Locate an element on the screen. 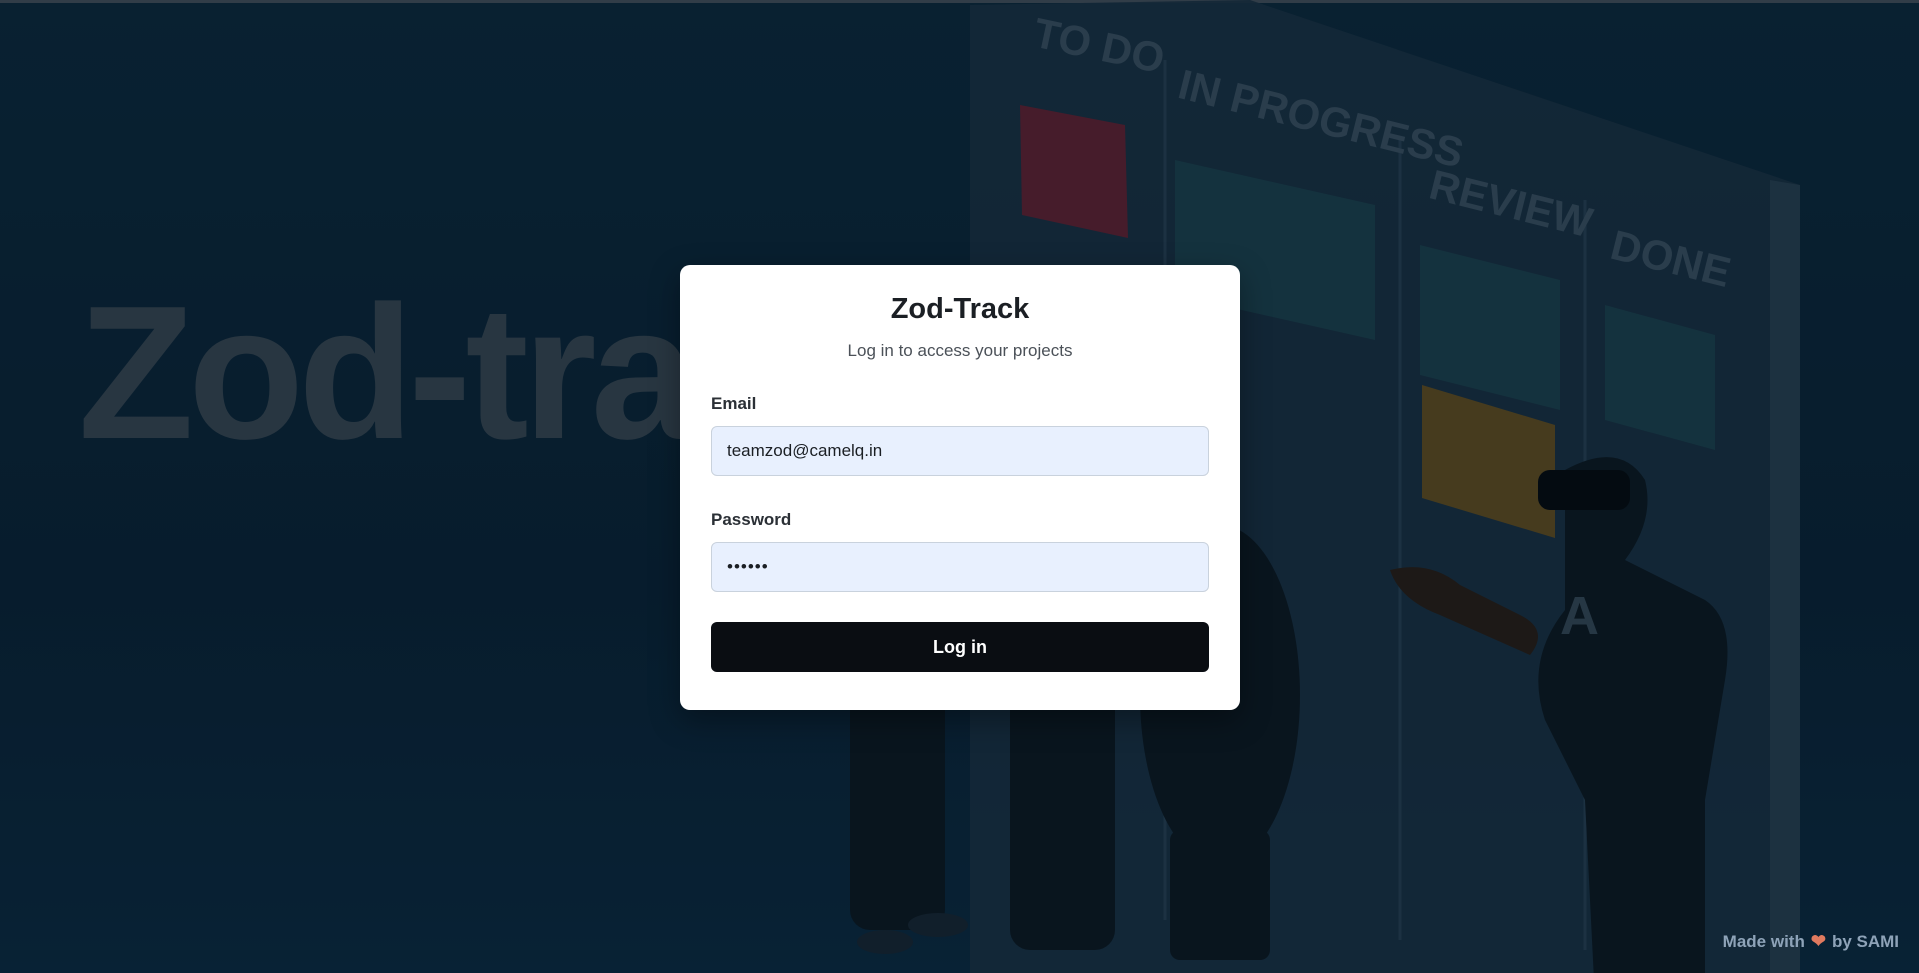  footer-suffix: by SAMI is located at coordinates (1865, 941).